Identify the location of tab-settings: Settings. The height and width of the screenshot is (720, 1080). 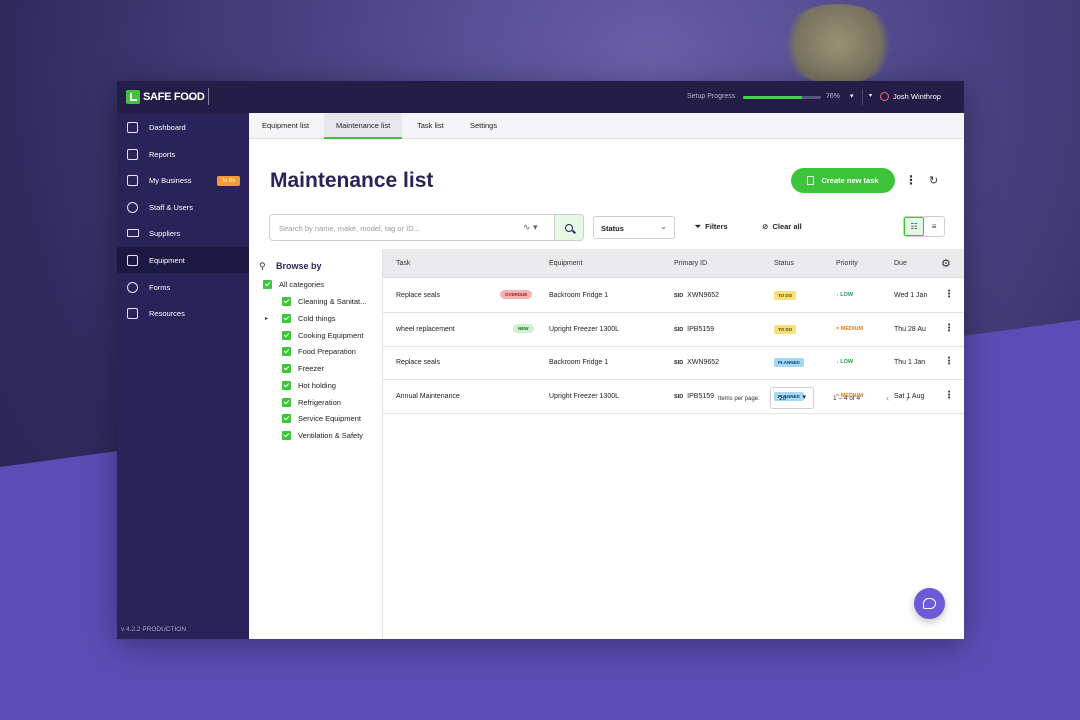
(483, 126).